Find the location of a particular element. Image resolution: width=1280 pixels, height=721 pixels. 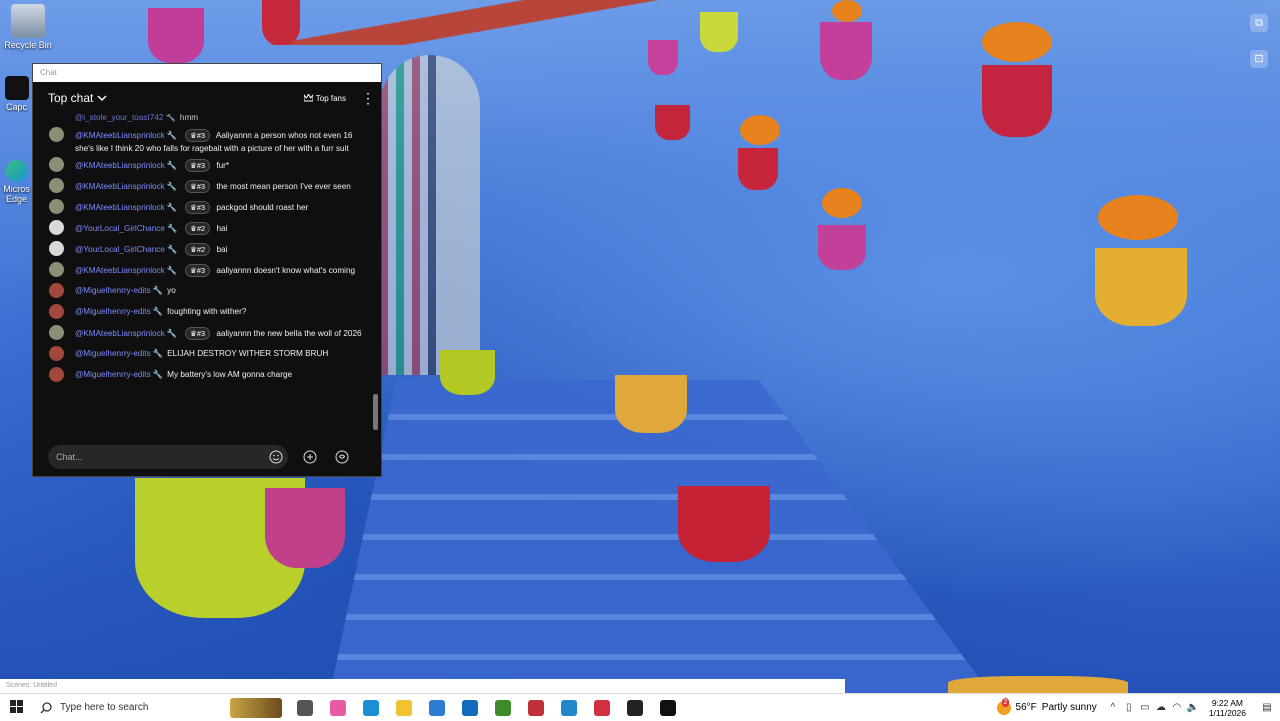

add-icon is located at coordinates (310, 457).